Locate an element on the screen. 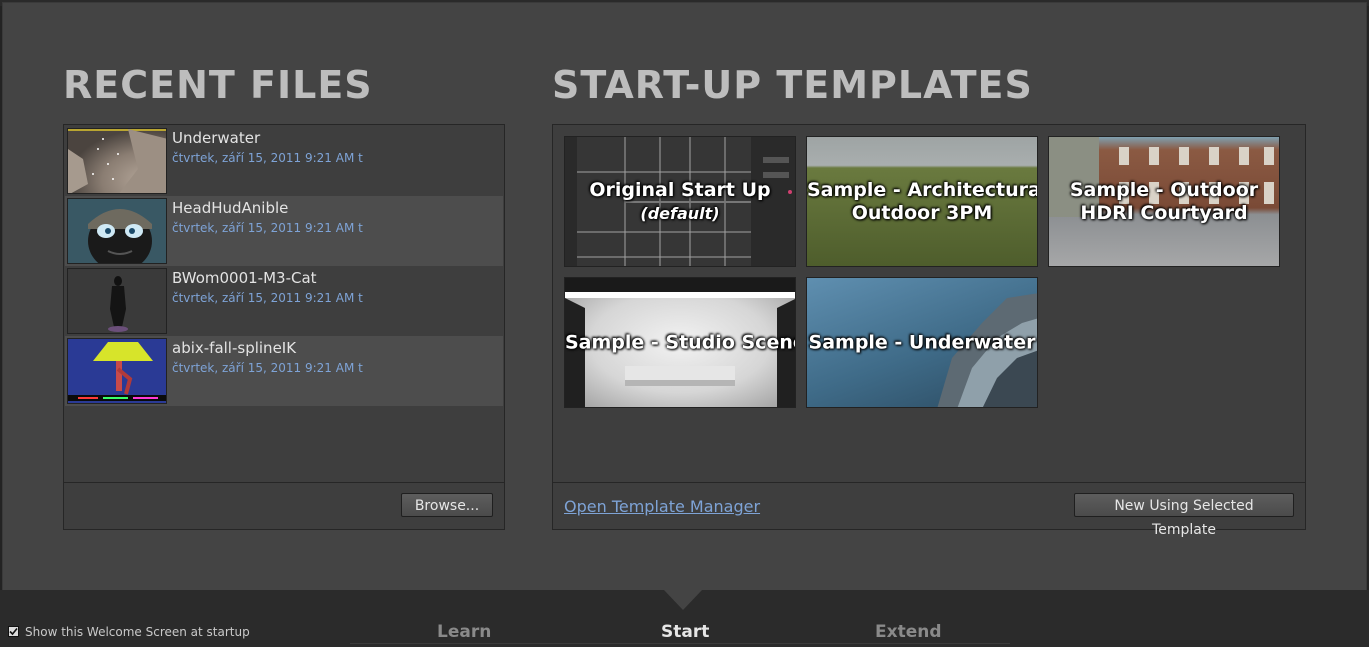 This screenshot has height=647, width=1369. template-label: Sample - Outdoor HDRI Courtyard is located at coordinates (1164, 201).